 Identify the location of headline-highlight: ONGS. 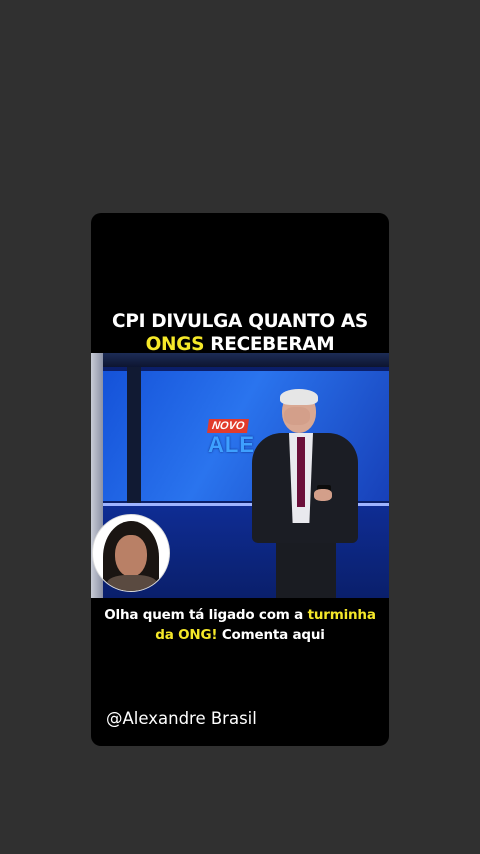
(175, 344).